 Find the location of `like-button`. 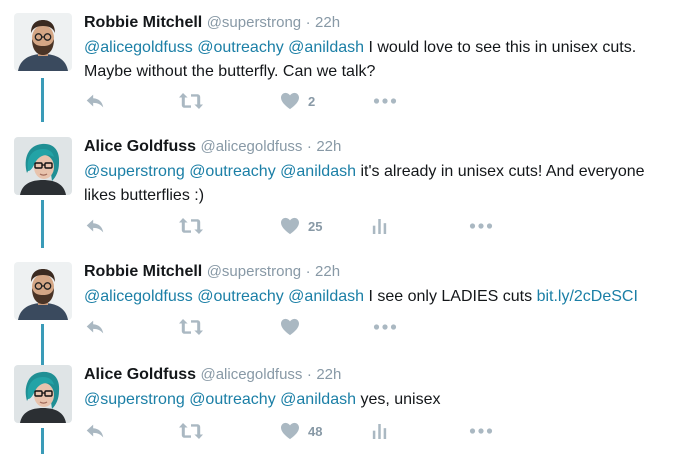

like-button is located at coordinates (294, 327).